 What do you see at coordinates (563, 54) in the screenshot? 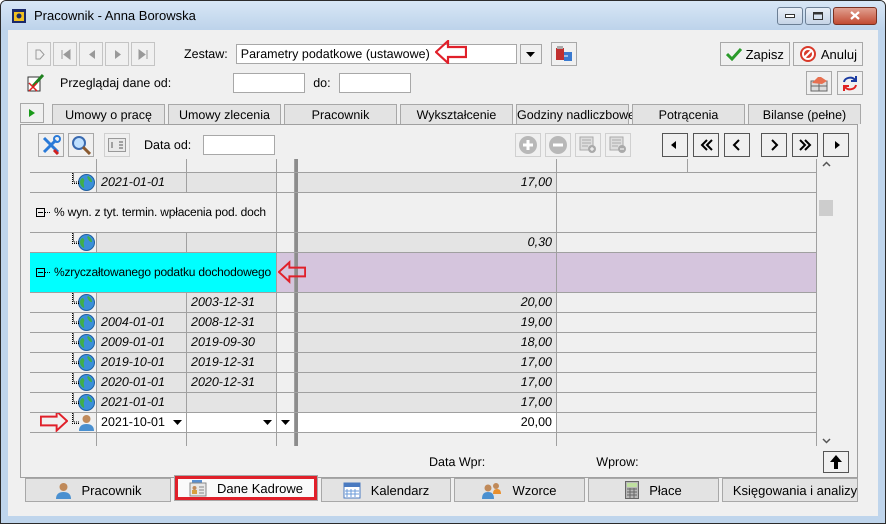
I see `settings-button` at bounding box center [563, 54].